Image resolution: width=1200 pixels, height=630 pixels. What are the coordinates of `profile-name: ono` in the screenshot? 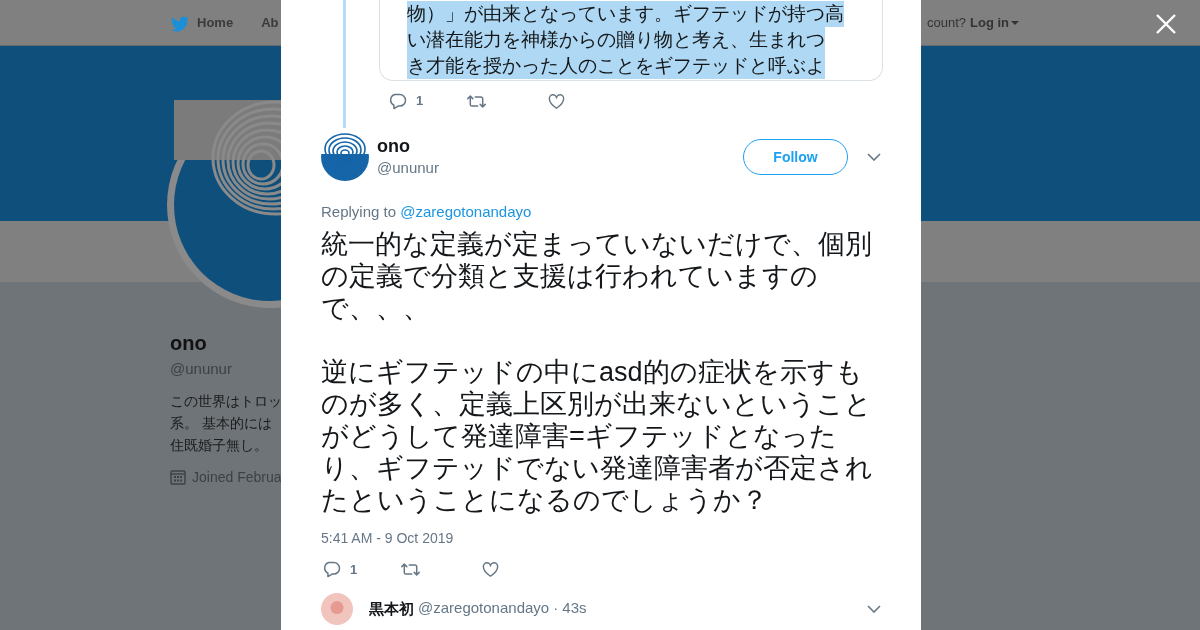 It's located at (189, 343).